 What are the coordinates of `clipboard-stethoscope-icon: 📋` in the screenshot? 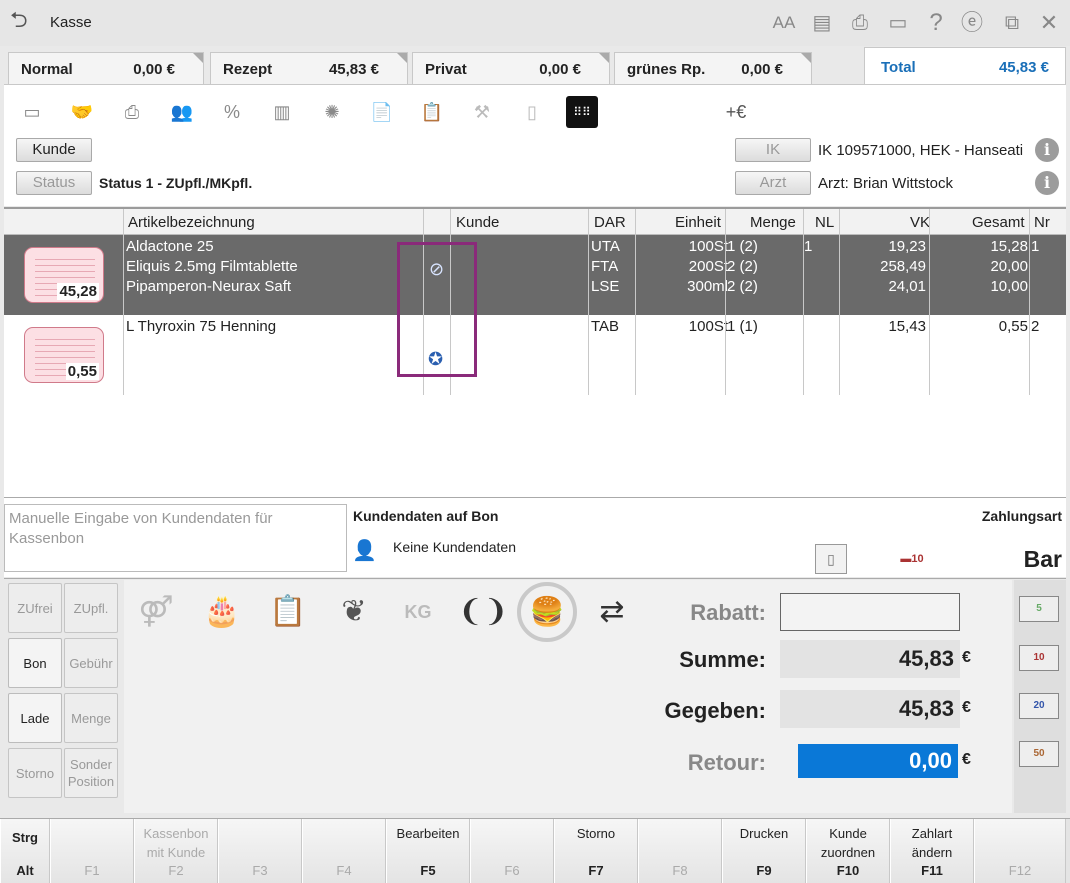 It's located at (288, 612).